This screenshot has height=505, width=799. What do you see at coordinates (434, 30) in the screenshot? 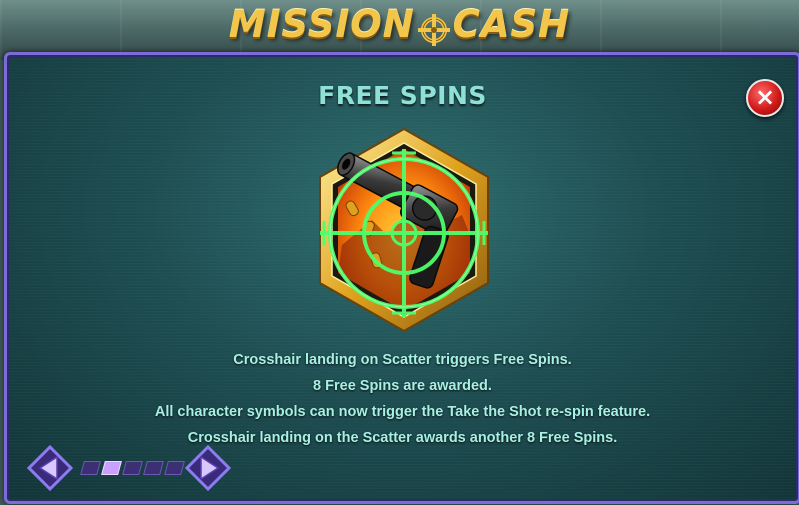
I see `logo-crosshair-icon` at bounding box center [434, 30].